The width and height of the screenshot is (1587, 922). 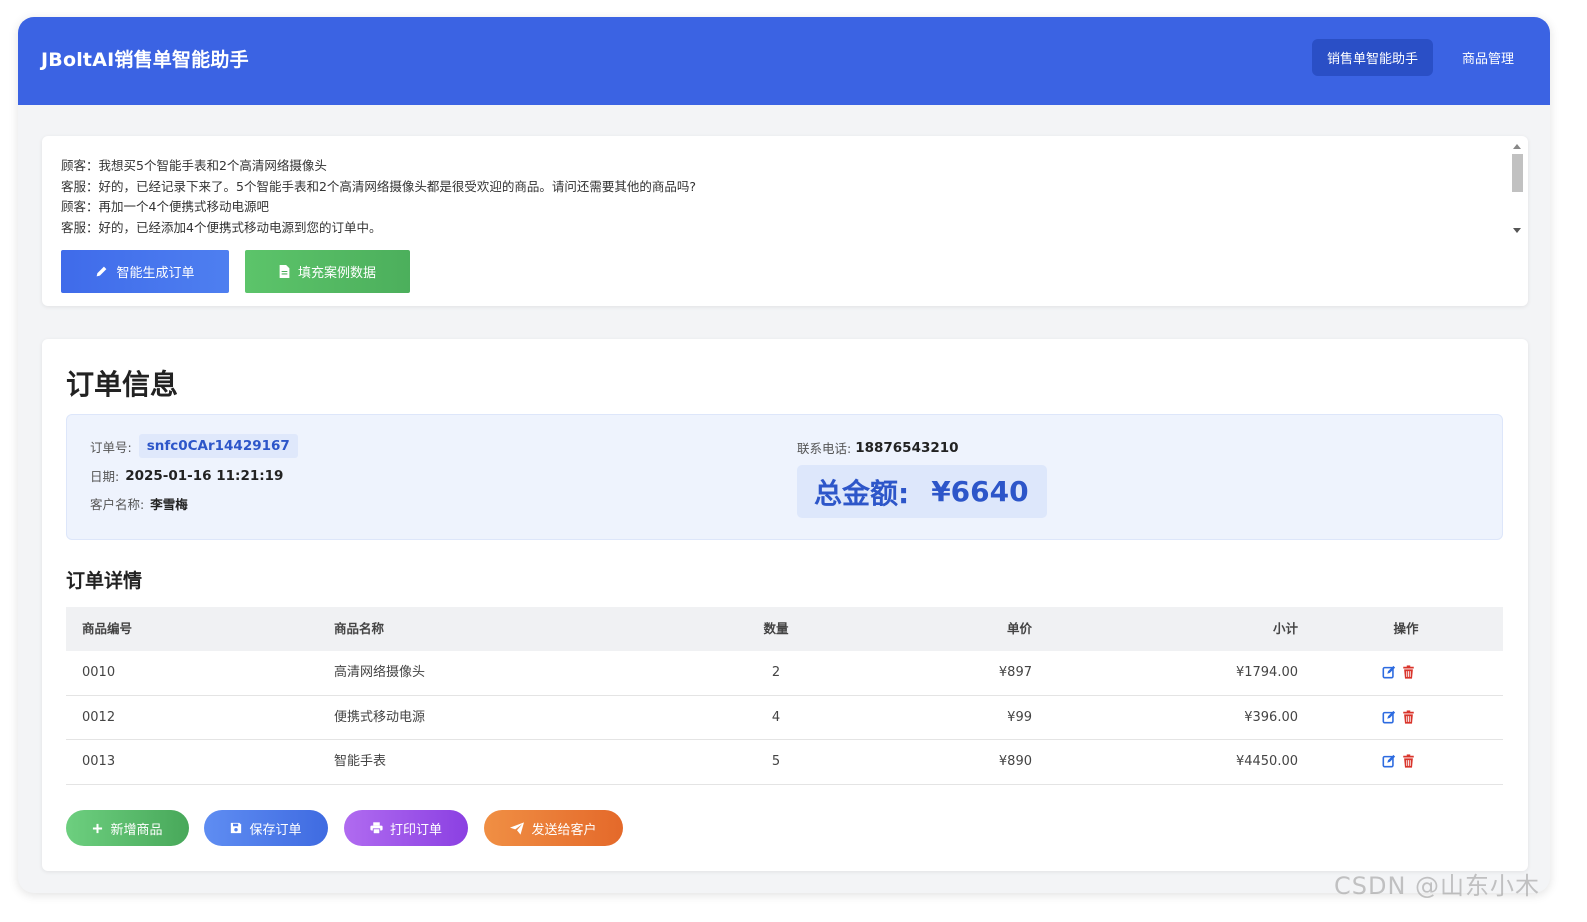 I want to click on order-date-label: 日期:, so click(x=105, y=476).